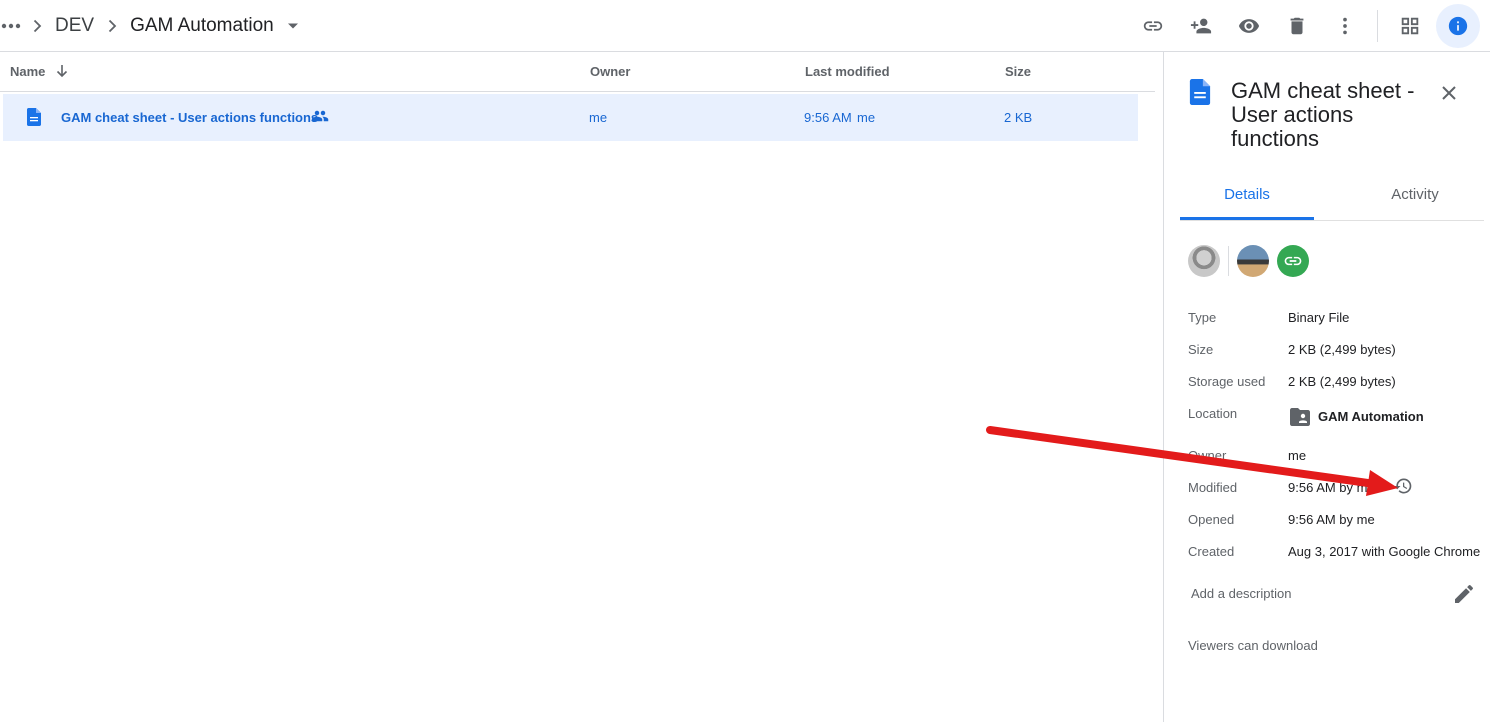  What do you see at coordinates (1249, 26) in the screenshot?
I see `preview-icon` at bounding box center [1249, 26].